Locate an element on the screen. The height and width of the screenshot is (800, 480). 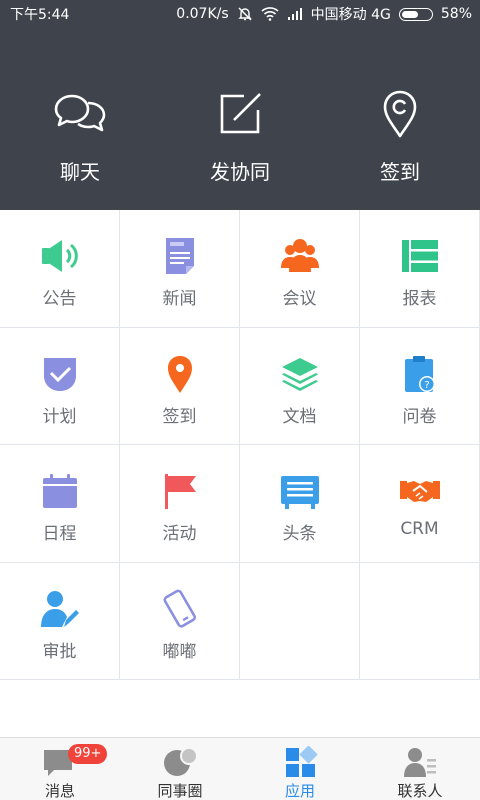
approval-icon is located at coordinates (60, 608).